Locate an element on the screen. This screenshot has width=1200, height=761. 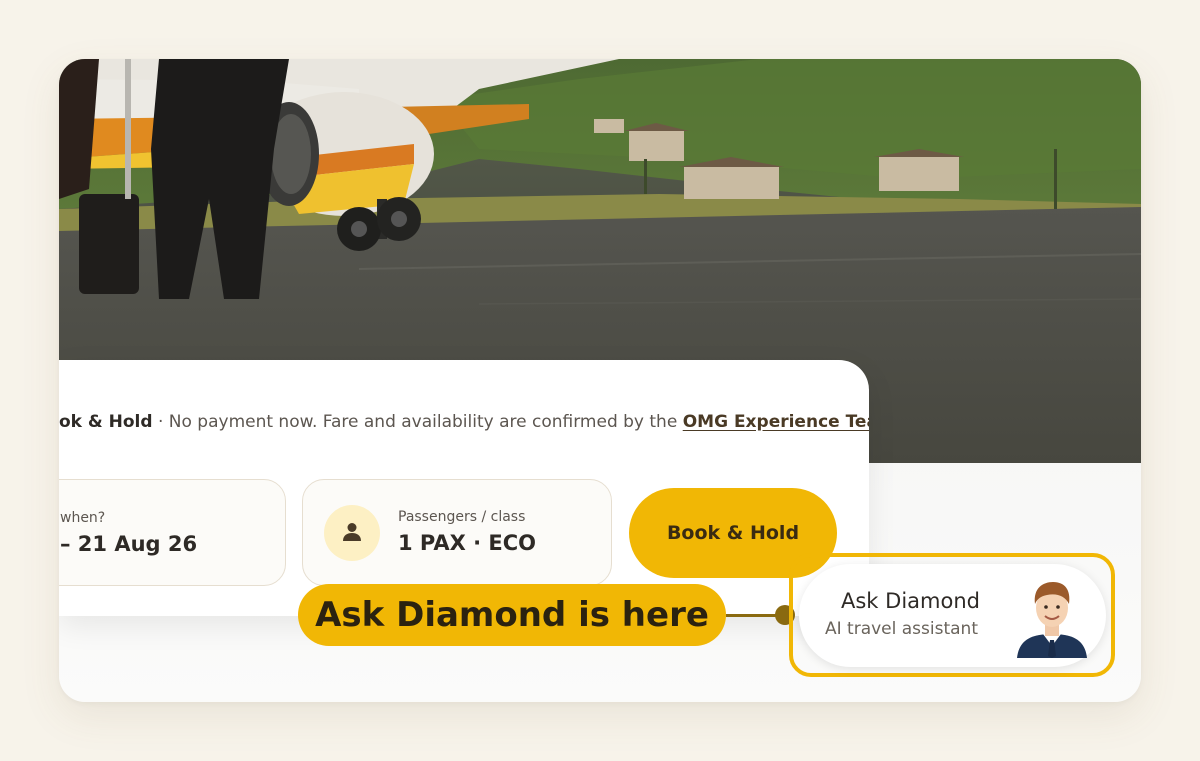
passengers-class-field: Passengers / class 1 PAX · ECO is located at coordinates (457, 532).